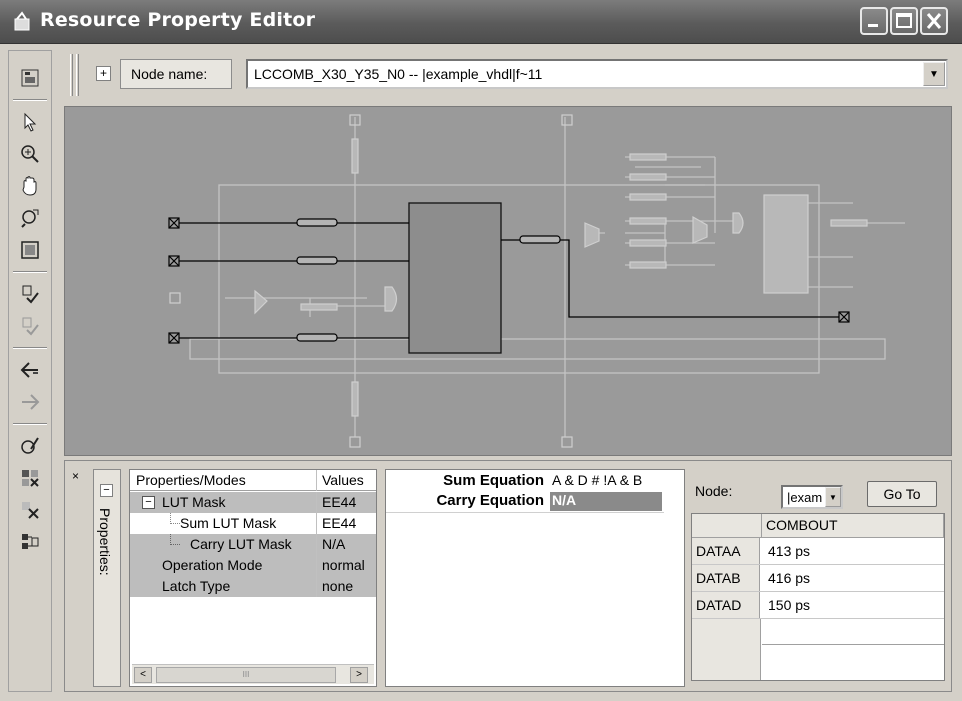 This screenshot has height=701, width=962. What do you see at coordinates (606, 501) in the screenshot?
I see `carry-equation-value: N/A` at bounding box center [606, 501].